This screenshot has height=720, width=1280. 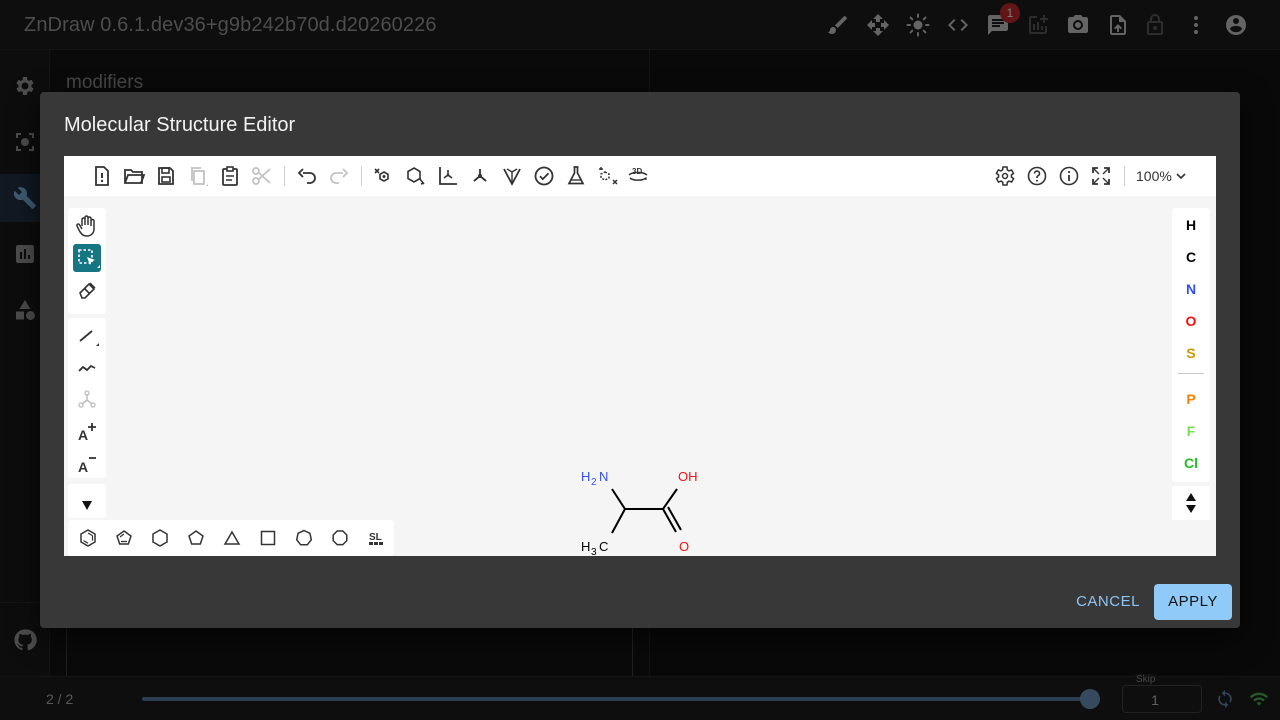 I want to click on save-icon, so click(x=166, y=176).